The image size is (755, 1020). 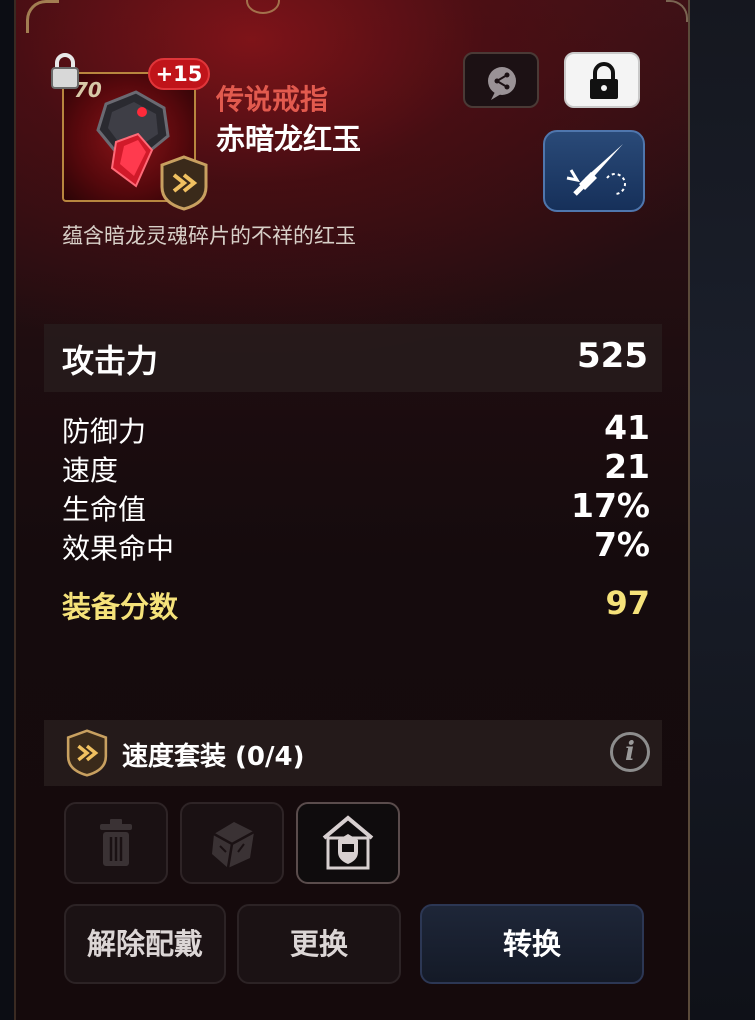 I want to click on sub-stat-value: 41, so click(x=627, y=427).